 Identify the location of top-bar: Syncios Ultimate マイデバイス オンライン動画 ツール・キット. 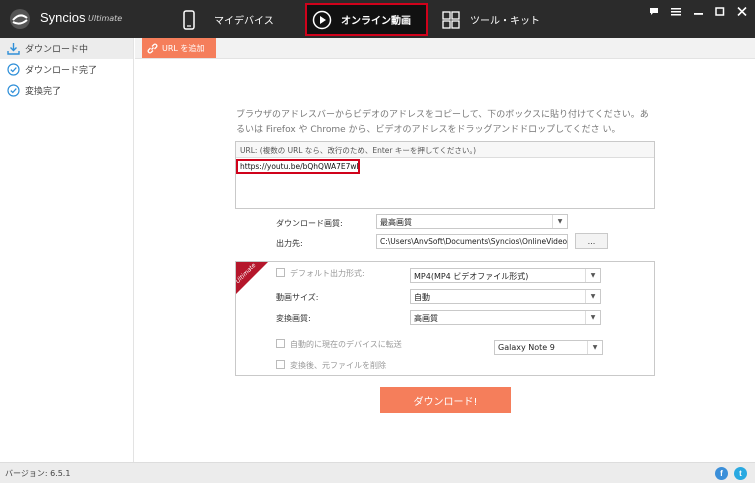
(377, 19).